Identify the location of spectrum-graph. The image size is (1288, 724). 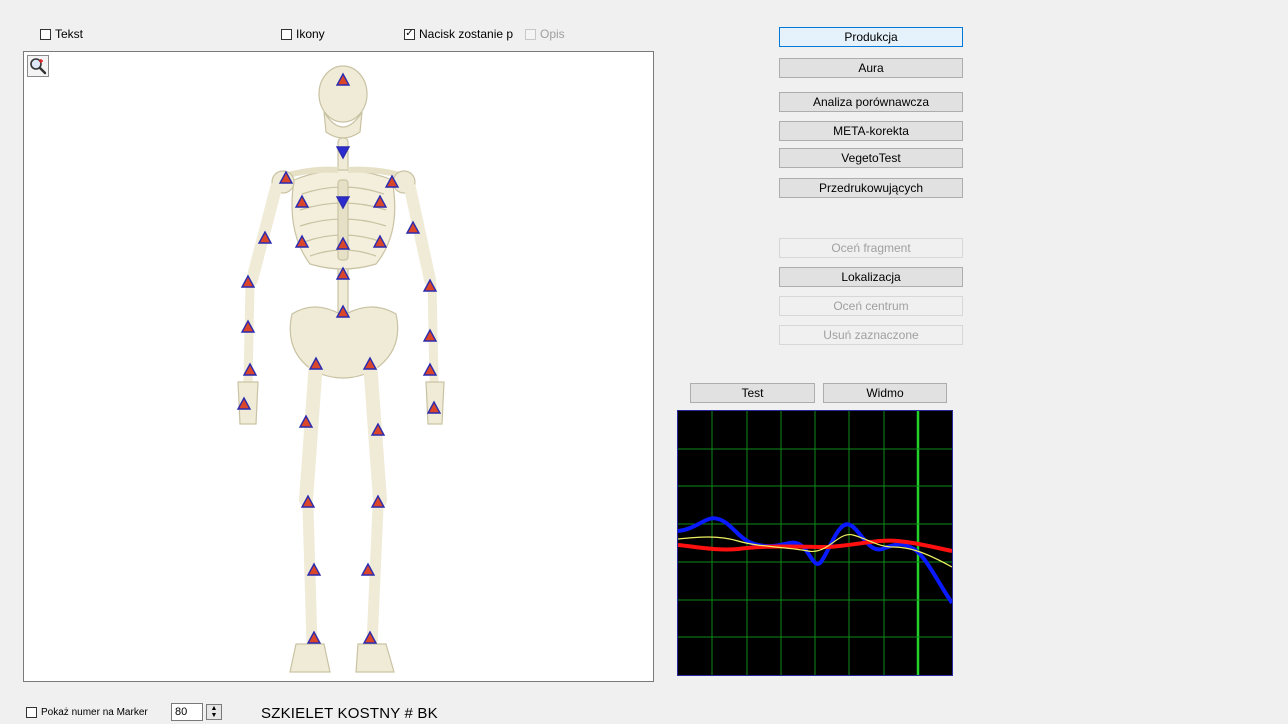
(815, 543).